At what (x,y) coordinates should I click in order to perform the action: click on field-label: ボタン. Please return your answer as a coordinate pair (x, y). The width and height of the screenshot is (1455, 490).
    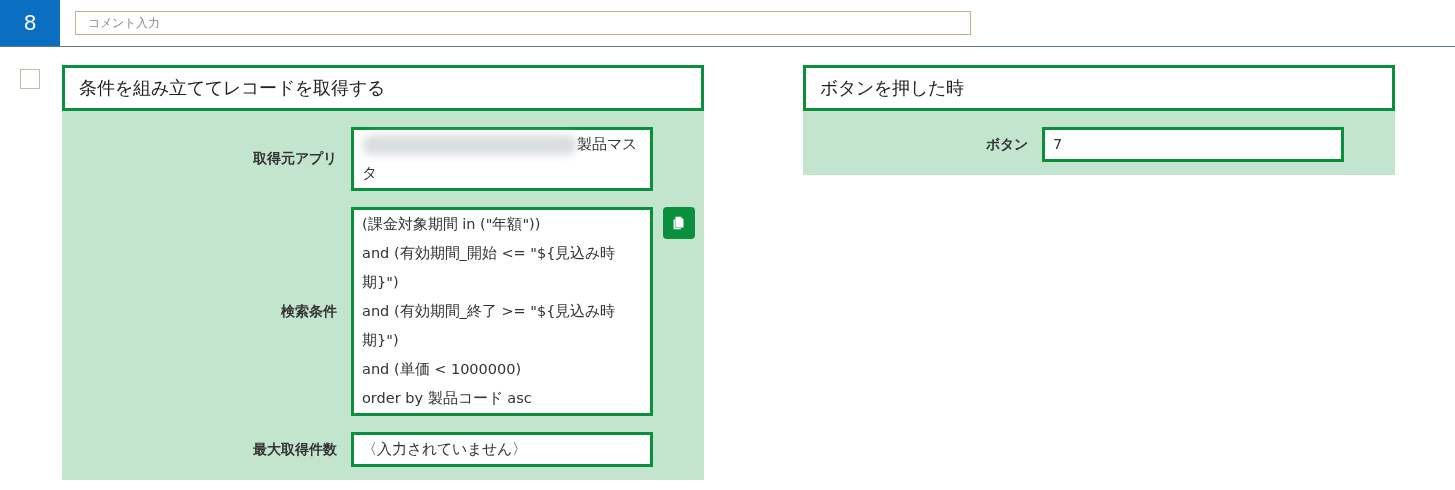
    Looking at the image, I should click on (1007, 144).